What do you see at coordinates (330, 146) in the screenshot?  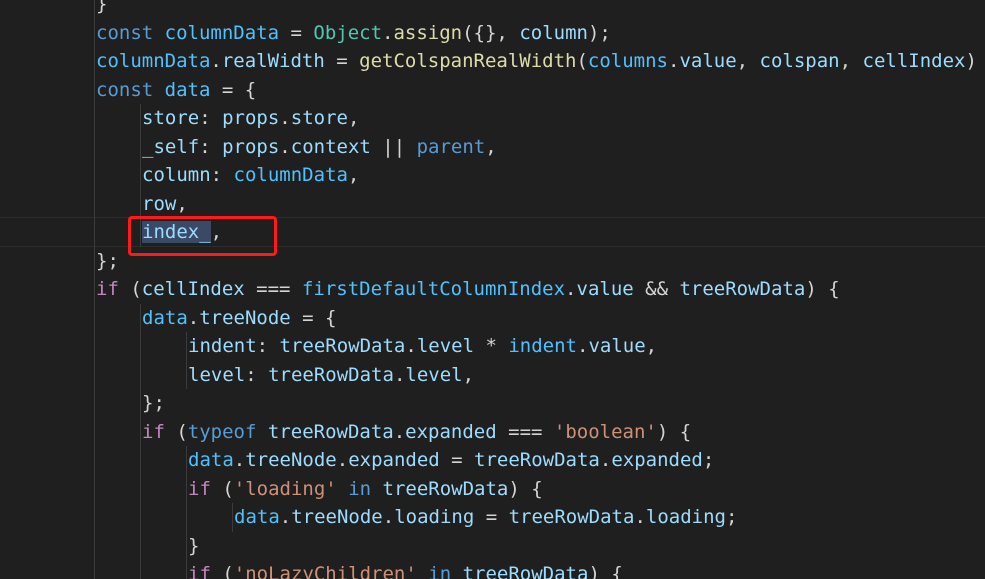 I see `code-token: context` at bounding box center [330, 146].